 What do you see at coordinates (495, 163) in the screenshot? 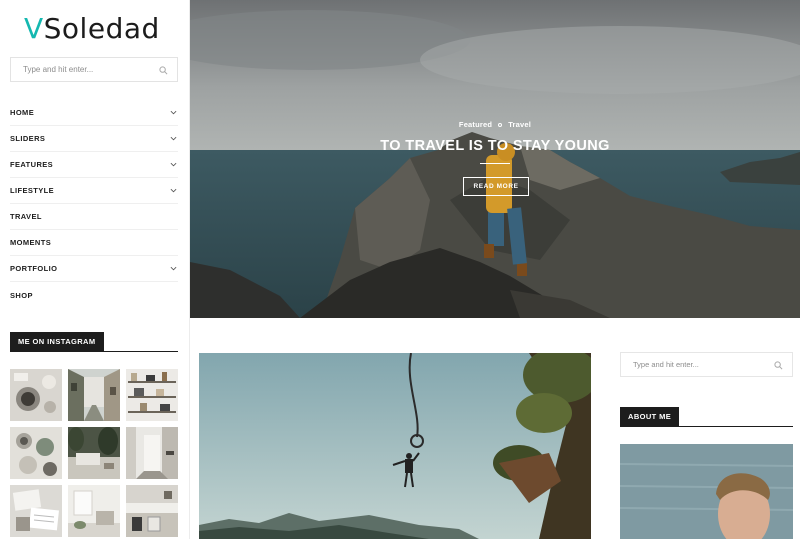
I see `hero-divider` at bounding box center [495, 163].